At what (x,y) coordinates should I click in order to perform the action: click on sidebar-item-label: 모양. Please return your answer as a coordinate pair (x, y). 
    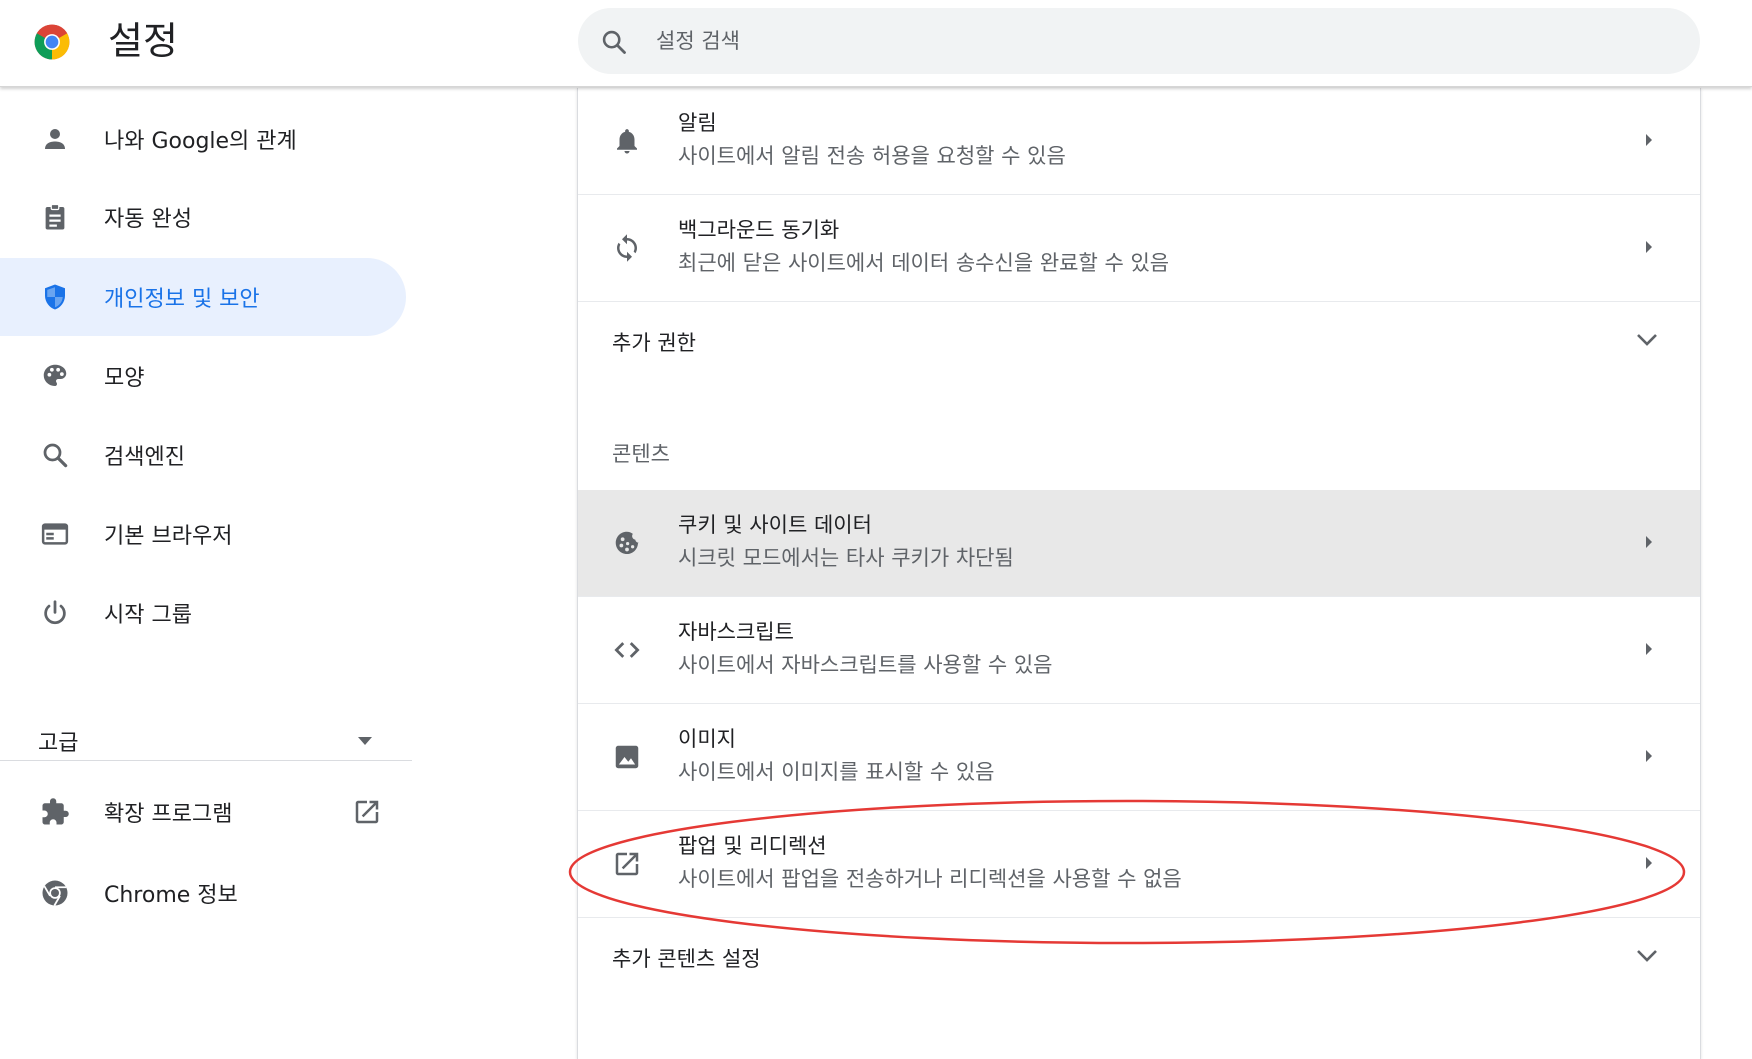
    Looking at the image, I should click on (124, 378).